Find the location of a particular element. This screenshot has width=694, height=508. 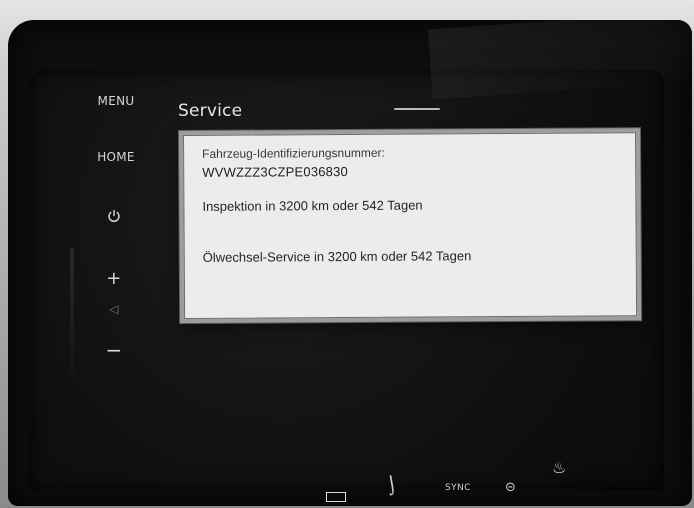

heated-steering-icon: ♨ is located at coordinates (559, 467).